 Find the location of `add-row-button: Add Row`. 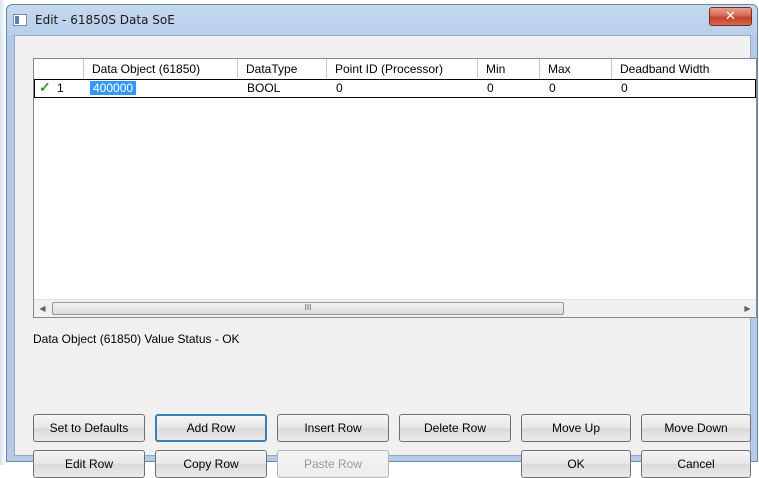

add-row-button: Add Row is located at coordinates (211, 428).